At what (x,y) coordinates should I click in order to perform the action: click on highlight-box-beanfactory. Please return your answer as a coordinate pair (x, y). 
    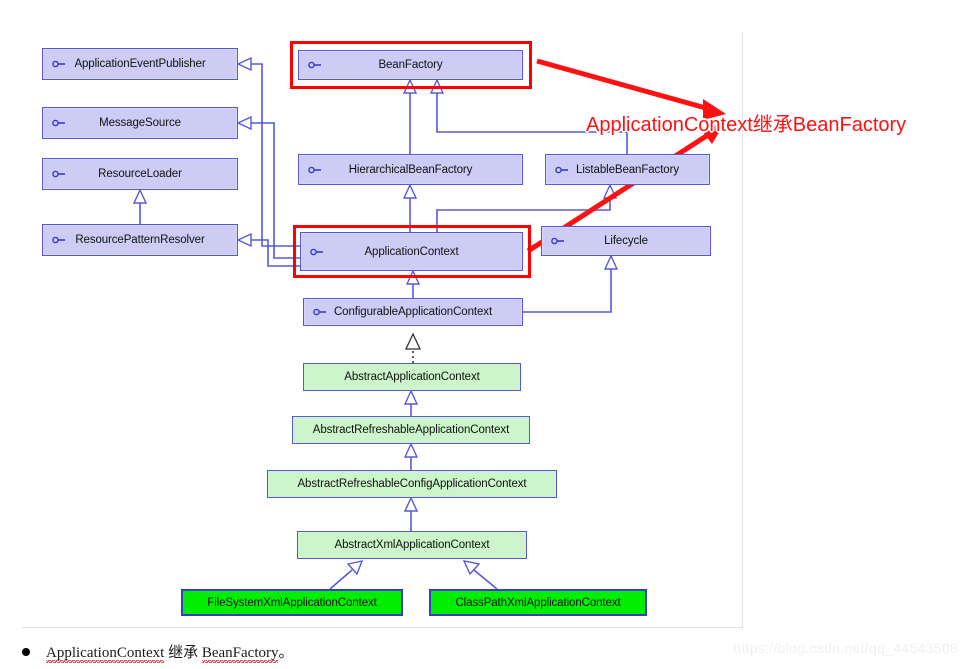
    Looking at the image, I should click on (411, 65).